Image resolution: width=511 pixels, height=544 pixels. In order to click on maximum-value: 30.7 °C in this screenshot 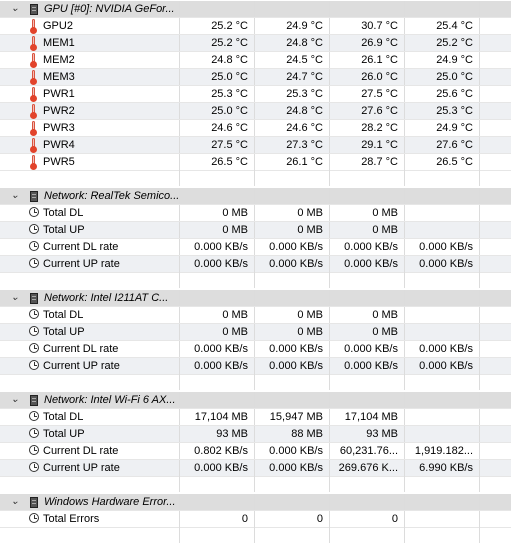, I will do `click(367, 26)`.